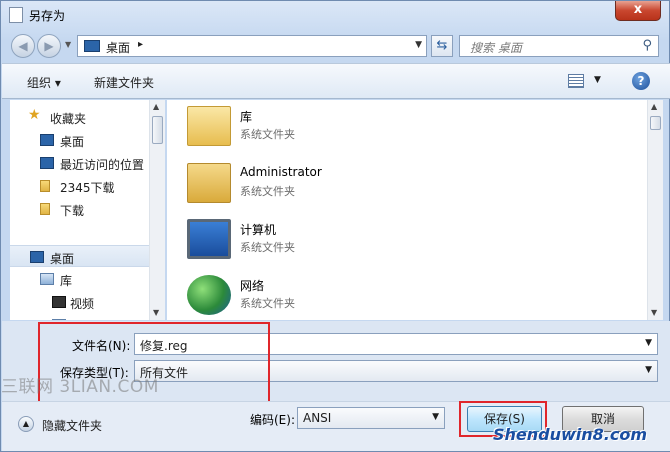  Describe the element at coordinates (396, 344) in the screenshot. I see `filename-field: 修复.reg ▼` at that location.